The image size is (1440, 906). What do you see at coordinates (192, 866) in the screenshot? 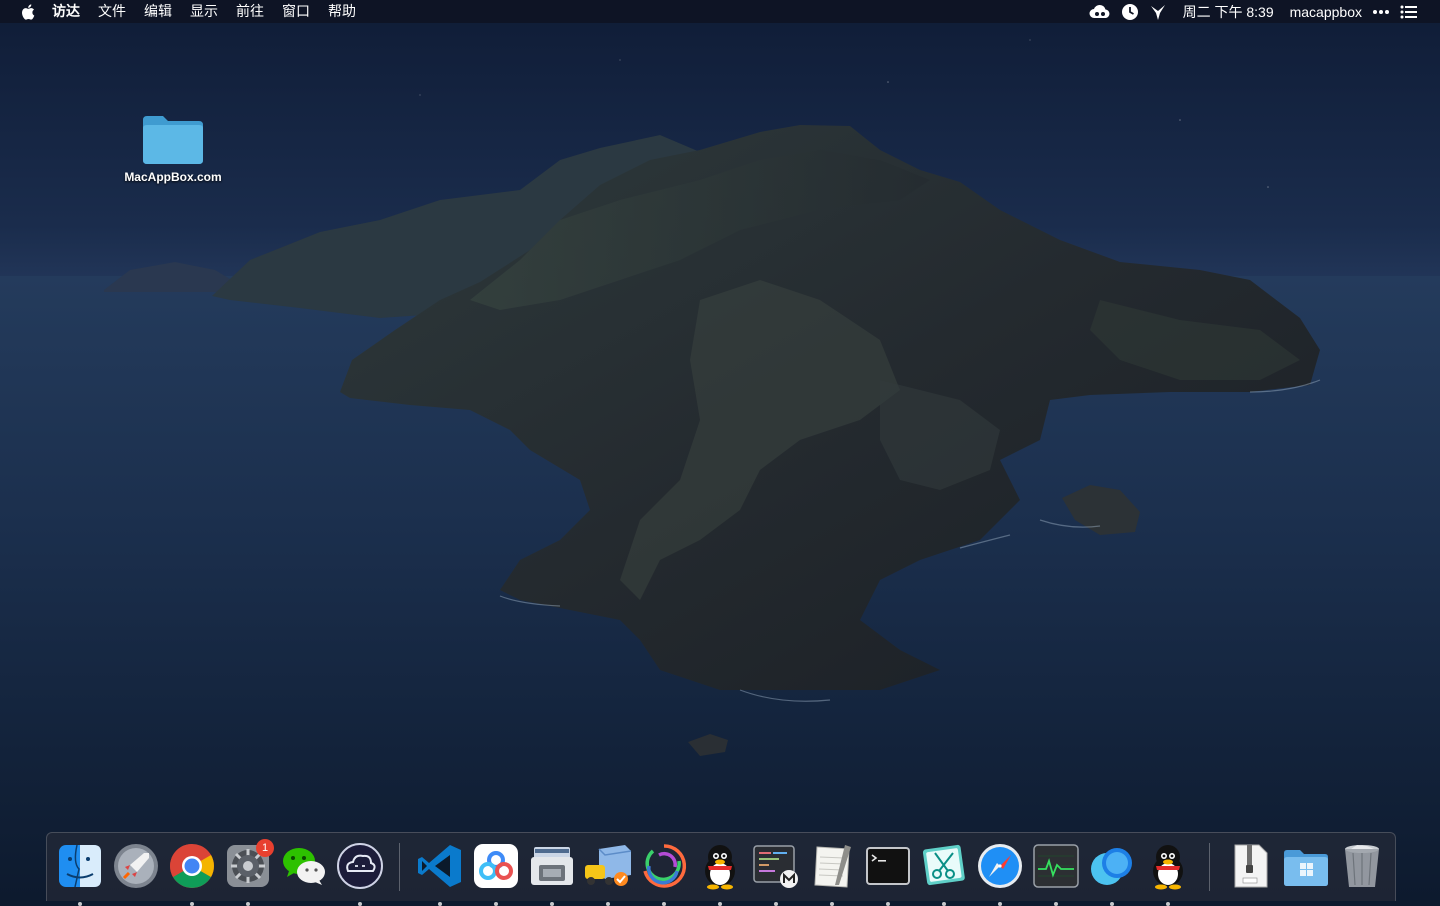
I see `chrome-icon` at bounding box center [192, 866].